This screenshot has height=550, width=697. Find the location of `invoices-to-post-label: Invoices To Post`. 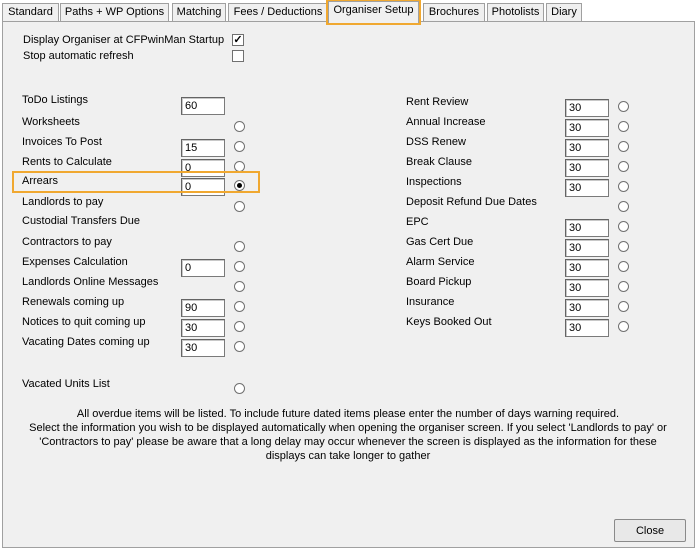

invoices-to-post-label: Invoices To Post is located at coordinates (62, 142).